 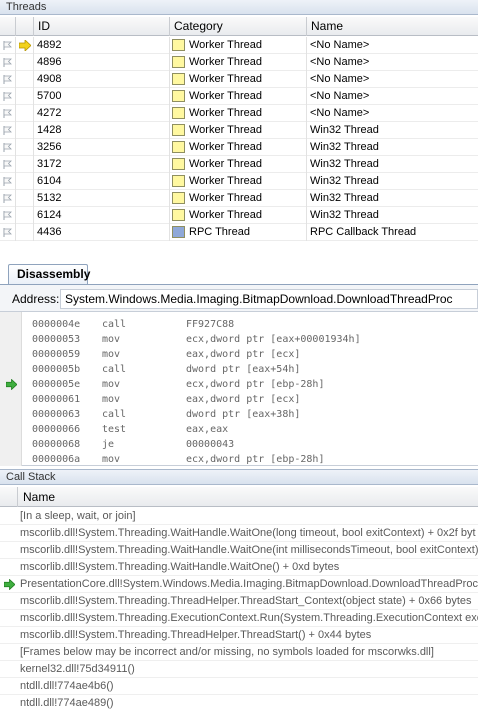 I want to click on disassembly-line: 0000005e mov ecx,dword ptr [ebp-28h], so click(x=239, y=384).